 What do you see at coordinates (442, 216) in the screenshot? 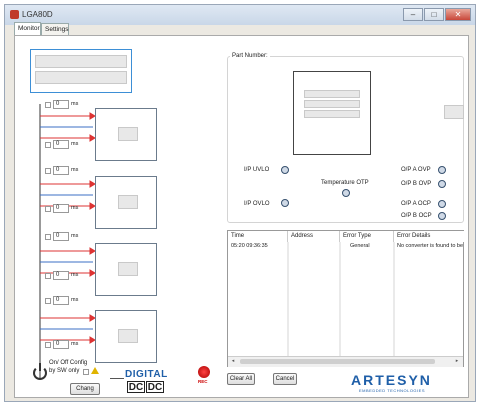
I see `opb-ocp-led` at bounding box center [442, 216].